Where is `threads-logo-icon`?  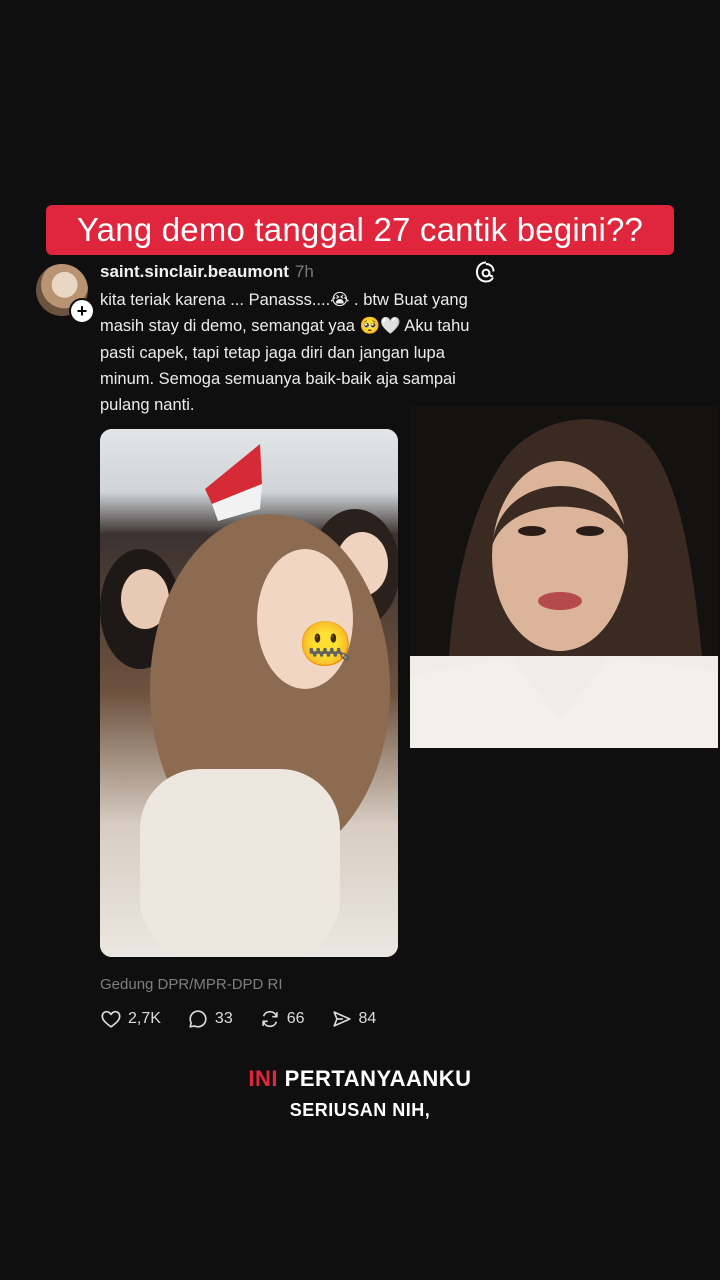 threads-logo-icon is located at coordinates (485, 272).